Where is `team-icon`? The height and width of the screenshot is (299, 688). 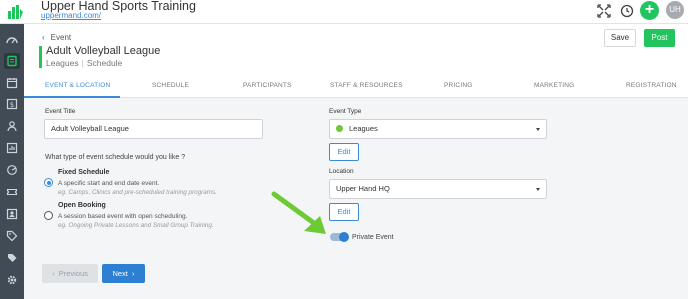 team-icon is located at coordinates (12, 126).